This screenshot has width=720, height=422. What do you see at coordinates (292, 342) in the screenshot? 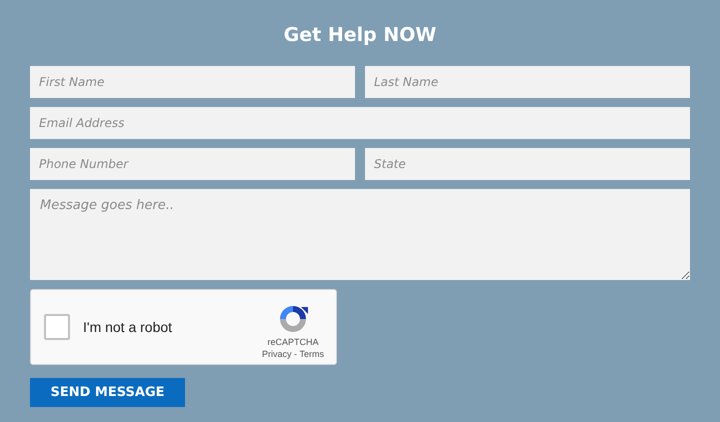
I see `recaptcha-brand: reCAPTCHA` at bounding box center [292, 342].